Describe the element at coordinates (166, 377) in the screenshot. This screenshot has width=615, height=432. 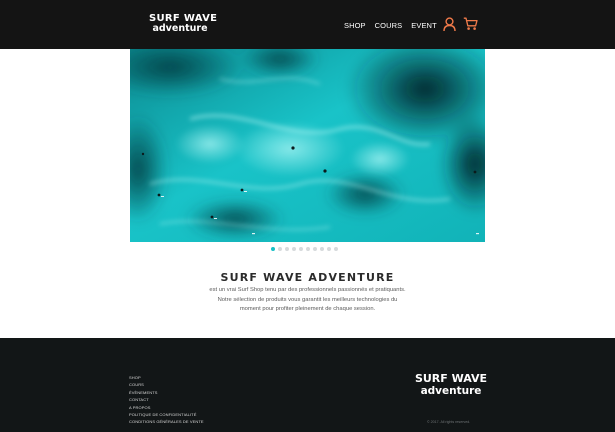
I see `footer-link-shop: SHOP` at that location.